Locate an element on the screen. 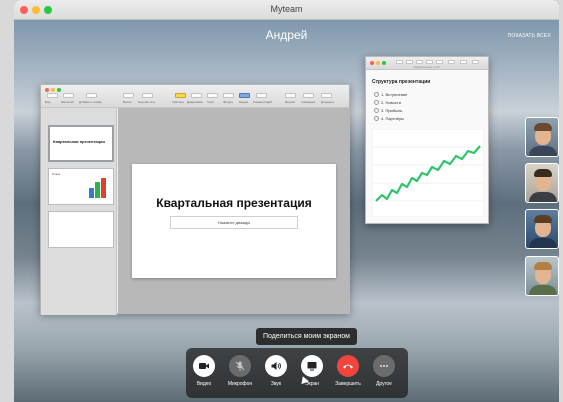  video-button is located at coordinates (204, 366).